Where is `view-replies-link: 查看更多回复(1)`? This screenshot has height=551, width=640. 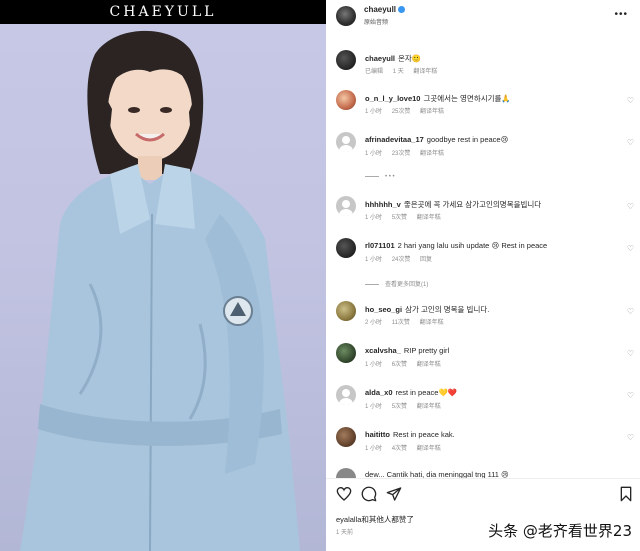 view-replies-link: 查看更多回复(1) is located at coordinates (396, 283).